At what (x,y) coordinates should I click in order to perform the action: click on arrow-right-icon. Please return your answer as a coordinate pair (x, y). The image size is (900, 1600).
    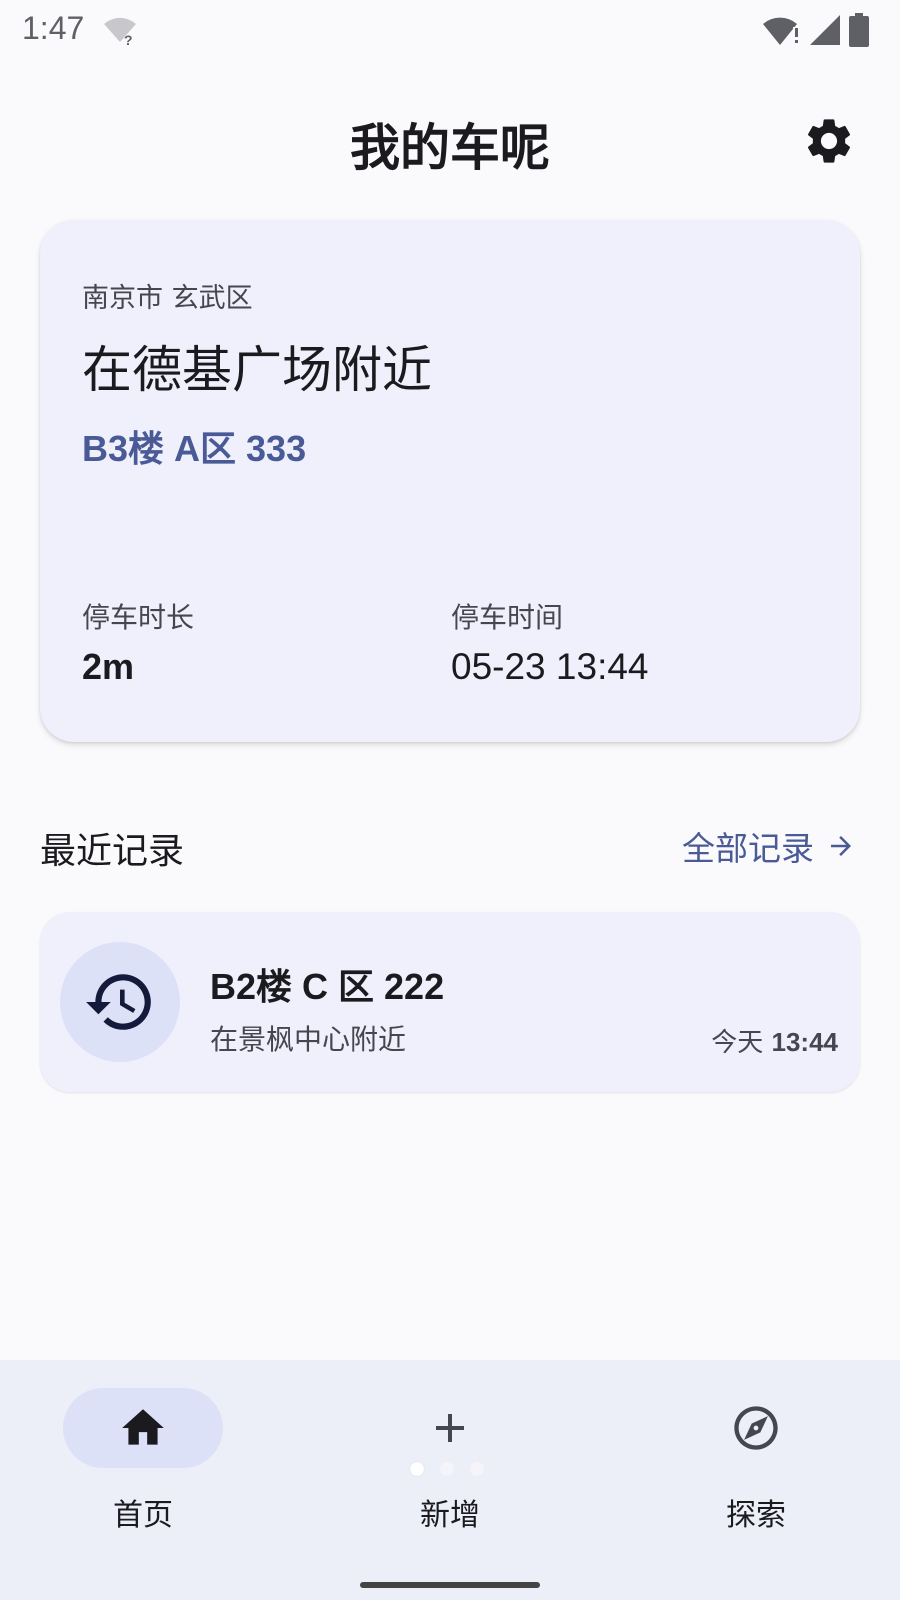
    Looking at the image, I should click on (841, 846).